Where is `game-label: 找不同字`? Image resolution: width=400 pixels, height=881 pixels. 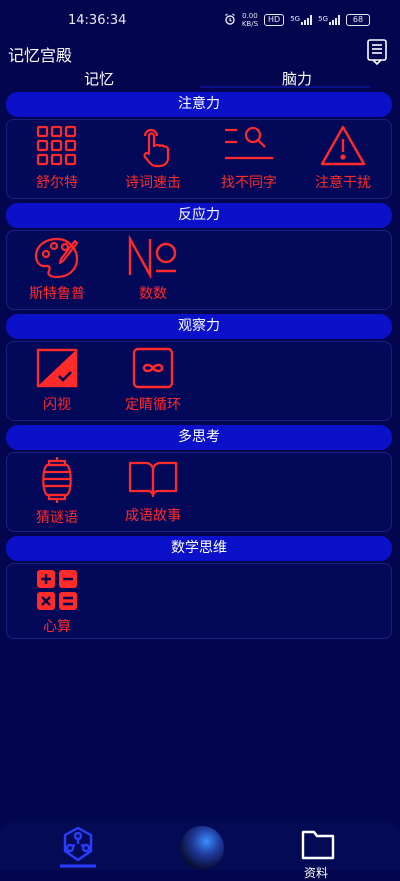 game-label: 找不同字 is located at coordinates (249, 183).